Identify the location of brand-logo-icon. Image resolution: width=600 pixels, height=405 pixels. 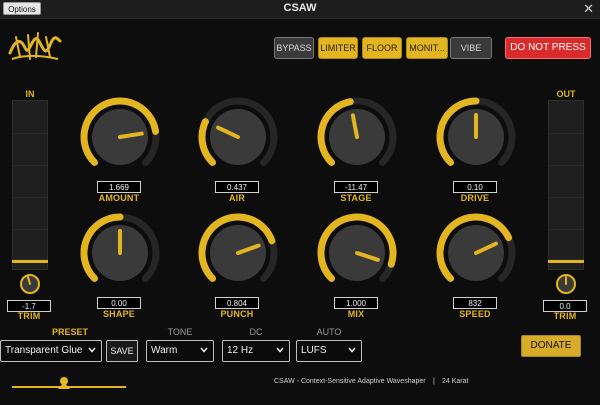
(35, 46).